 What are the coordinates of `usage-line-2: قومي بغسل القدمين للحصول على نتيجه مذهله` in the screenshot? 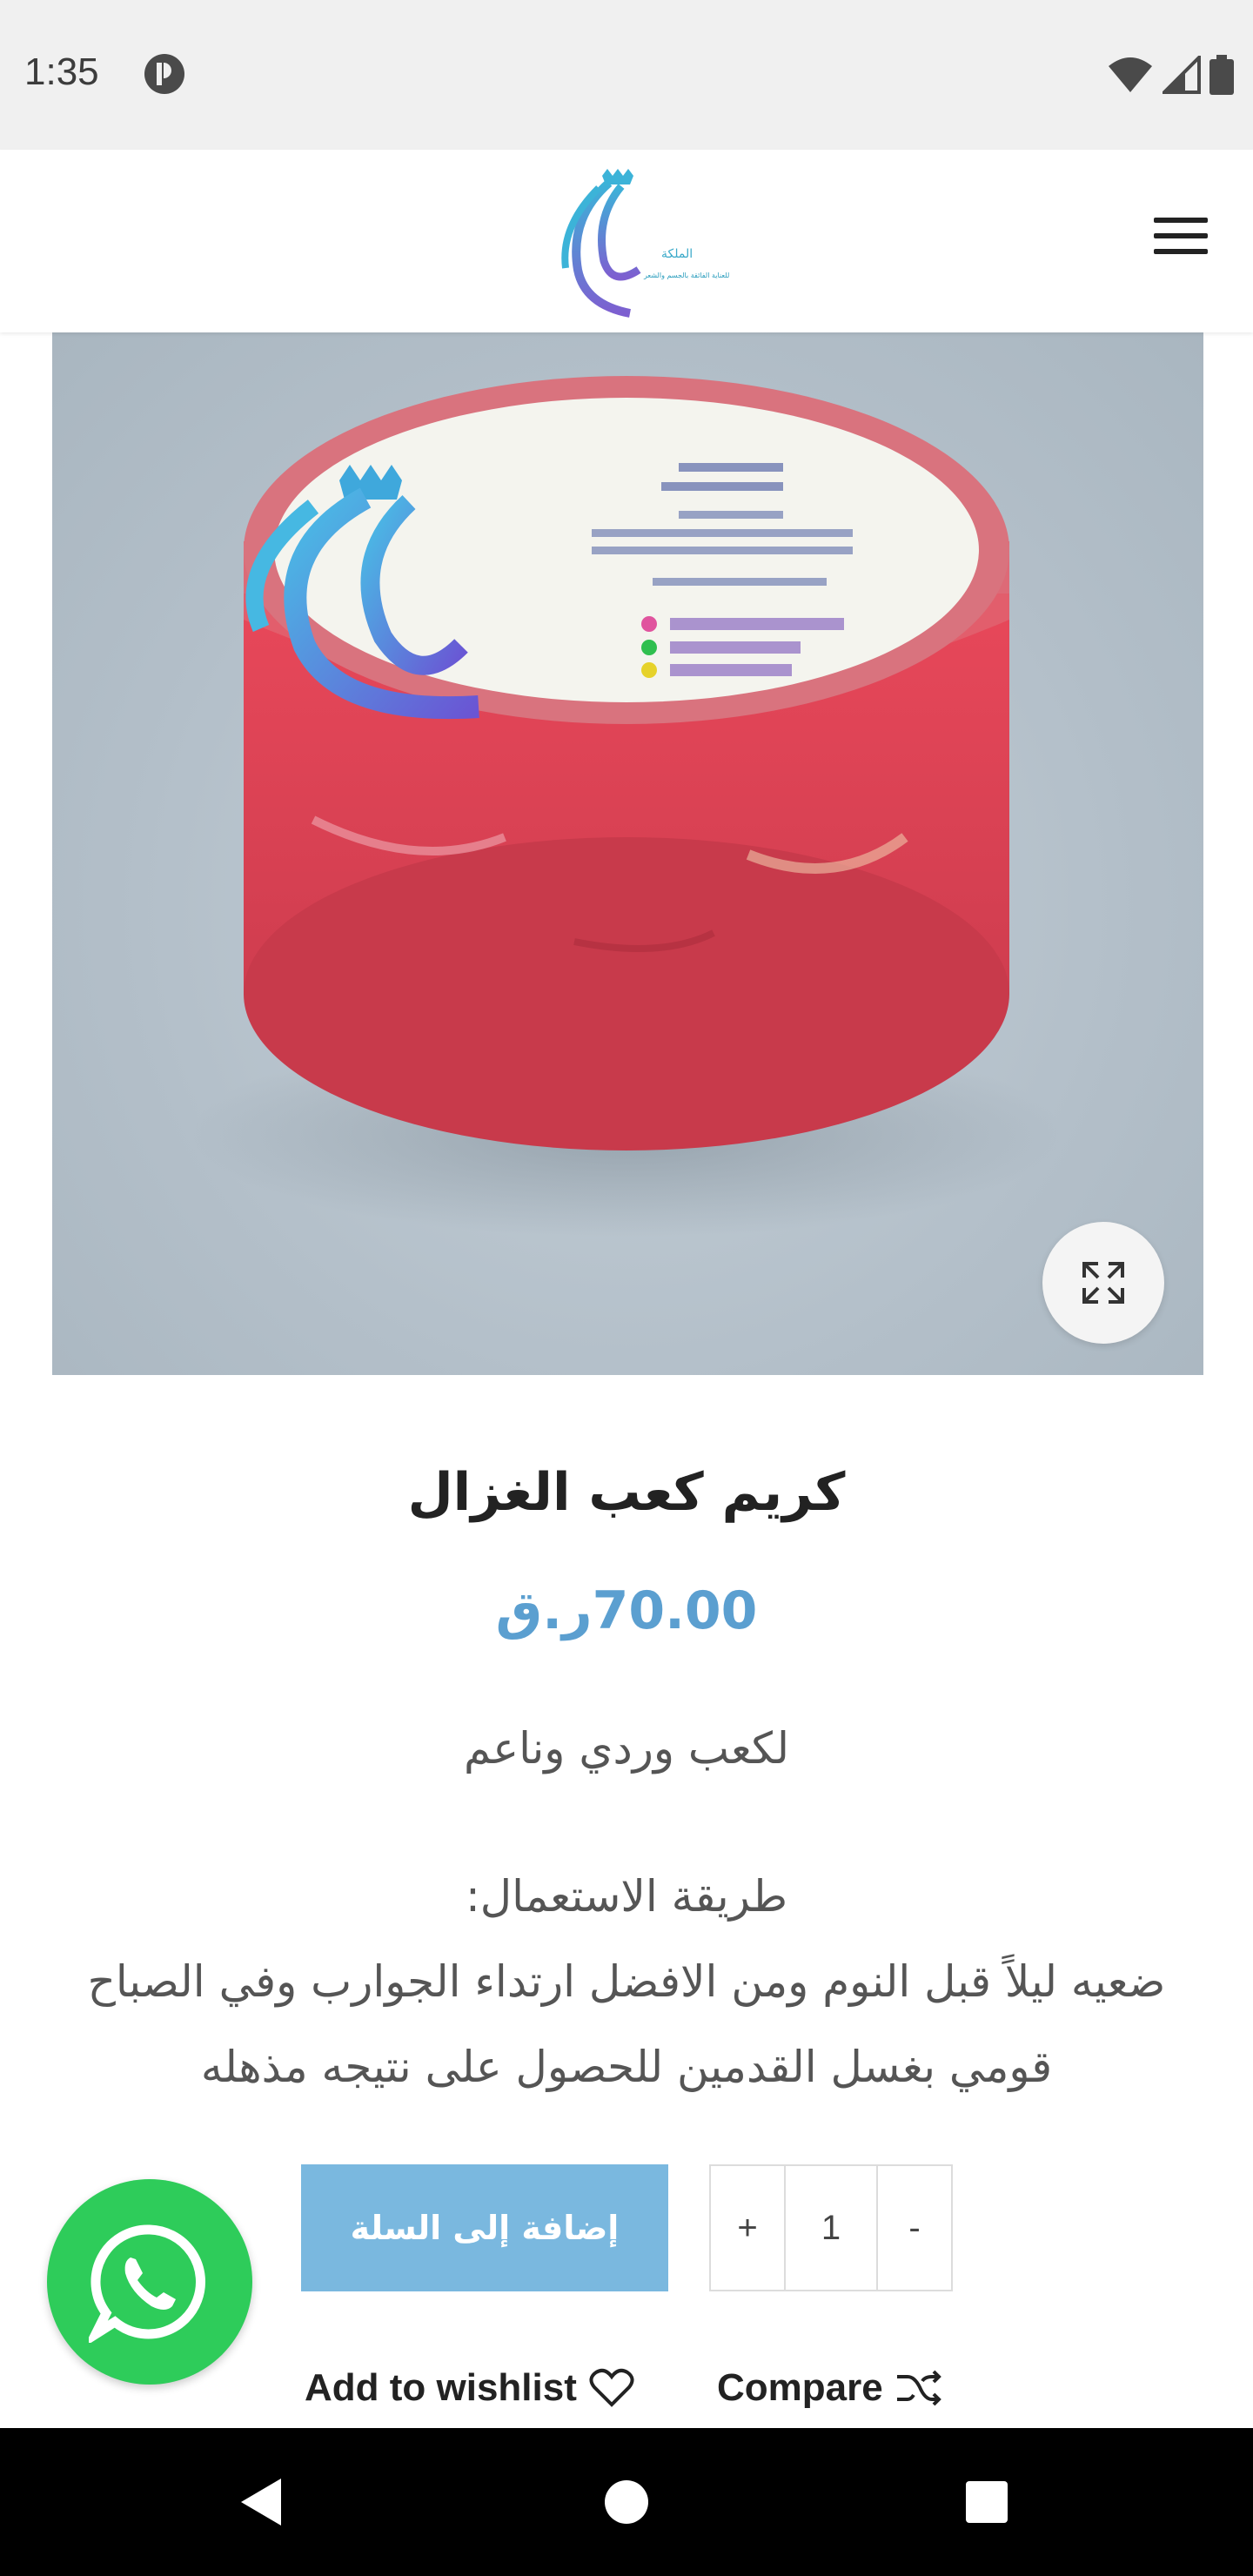 It's located at (626, 2067).